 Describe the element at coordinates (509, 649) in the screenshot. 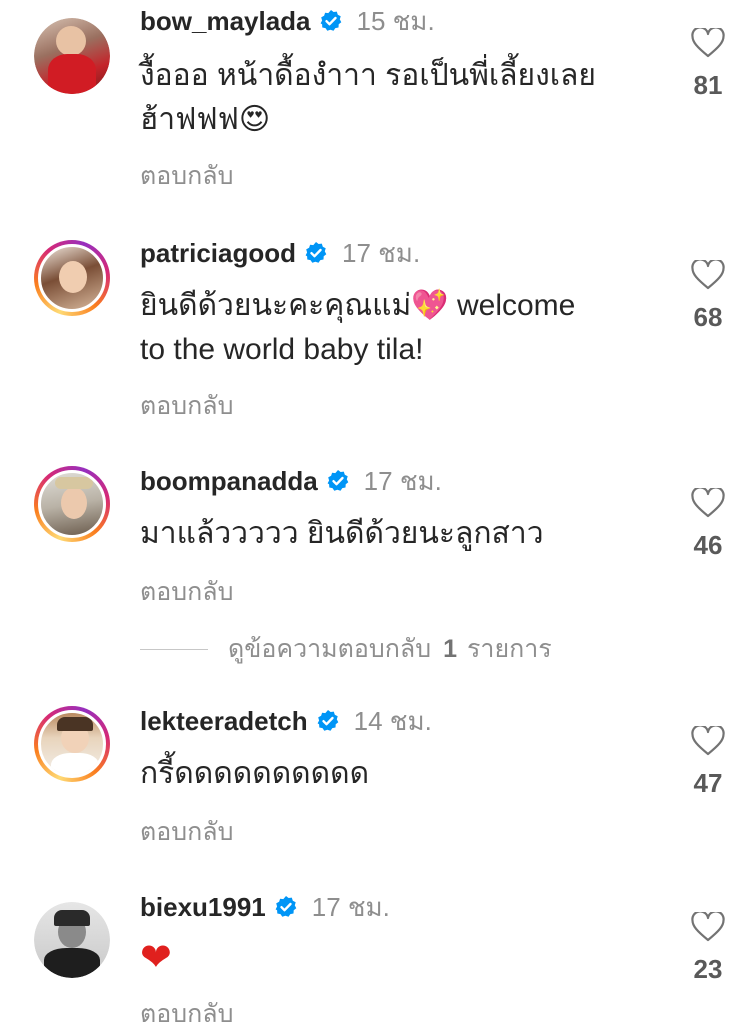

I see `view-replies-suffix: รายการ` at that location.